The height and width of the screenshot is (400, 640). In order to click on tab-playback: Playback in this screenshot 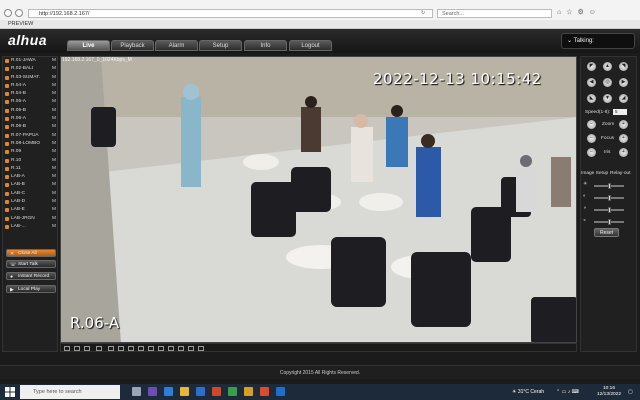, I will do `click(132, 45)`.